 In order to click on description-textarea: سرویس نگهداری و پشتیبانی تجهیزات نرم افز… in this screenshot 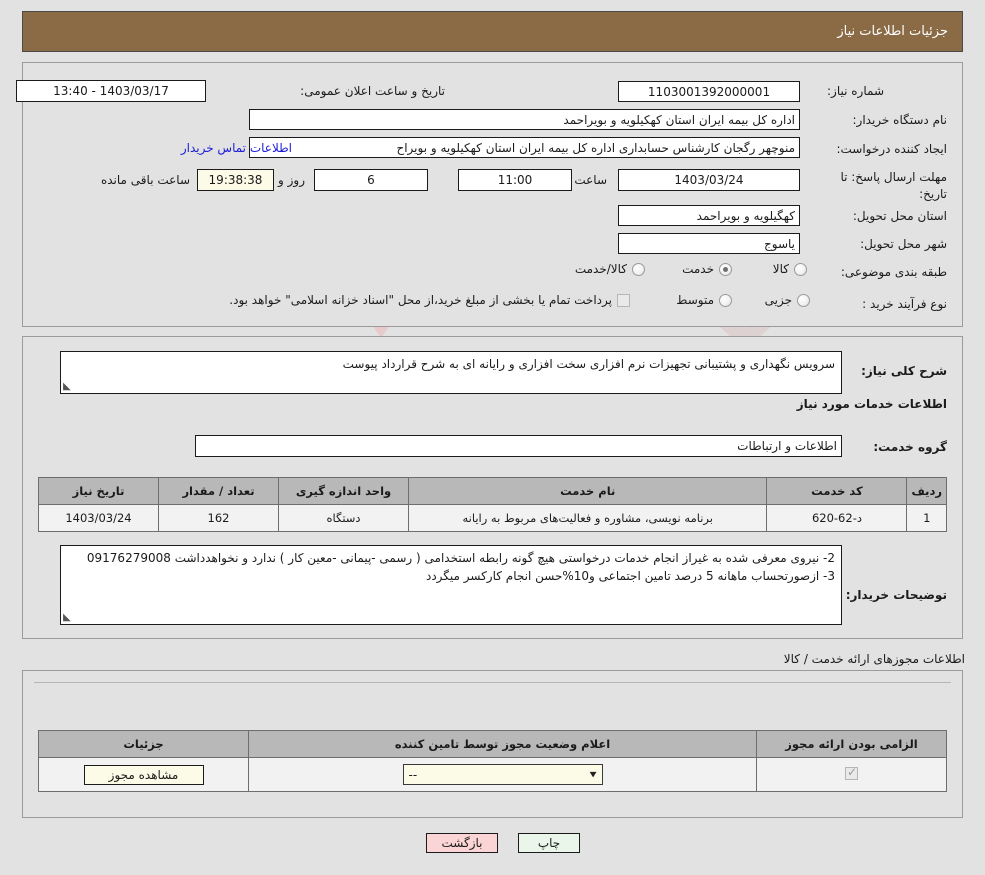, I will do `click(451, 372)`.